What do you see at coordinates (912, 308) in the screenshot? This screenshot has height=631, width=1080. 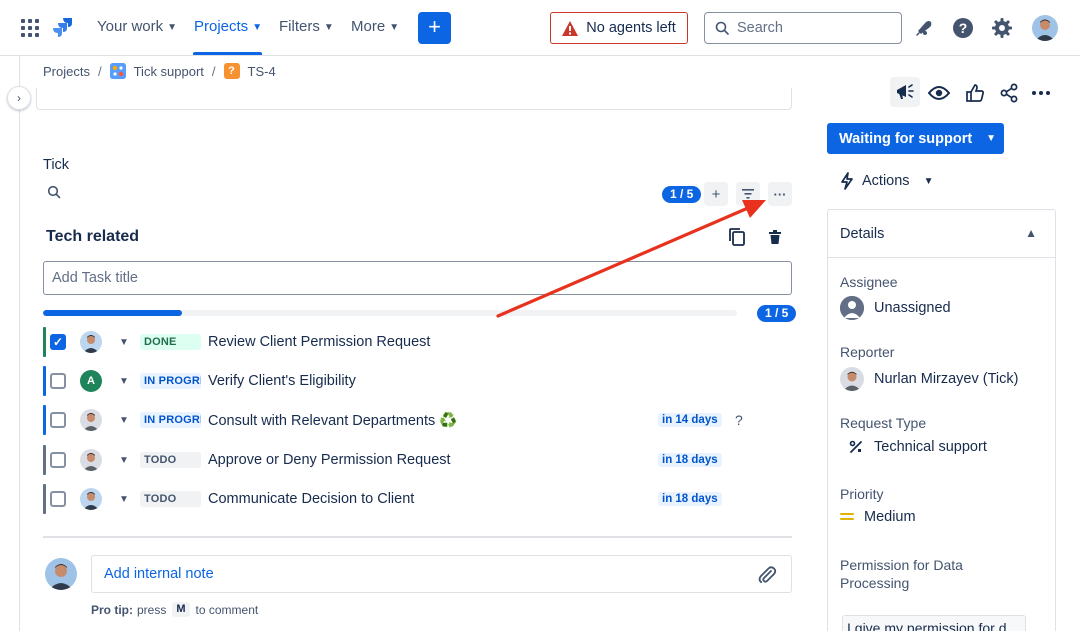 I see `assignee-value: Unassigned` at bounding box center [912, 308].